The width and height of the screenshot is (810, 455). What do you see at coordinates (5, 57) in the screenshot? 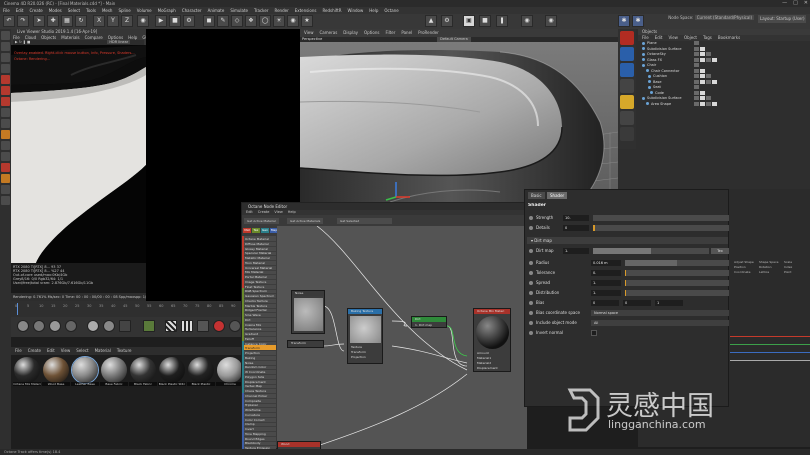
I see `texture-mode-icon` at bounding box center [5, 57].